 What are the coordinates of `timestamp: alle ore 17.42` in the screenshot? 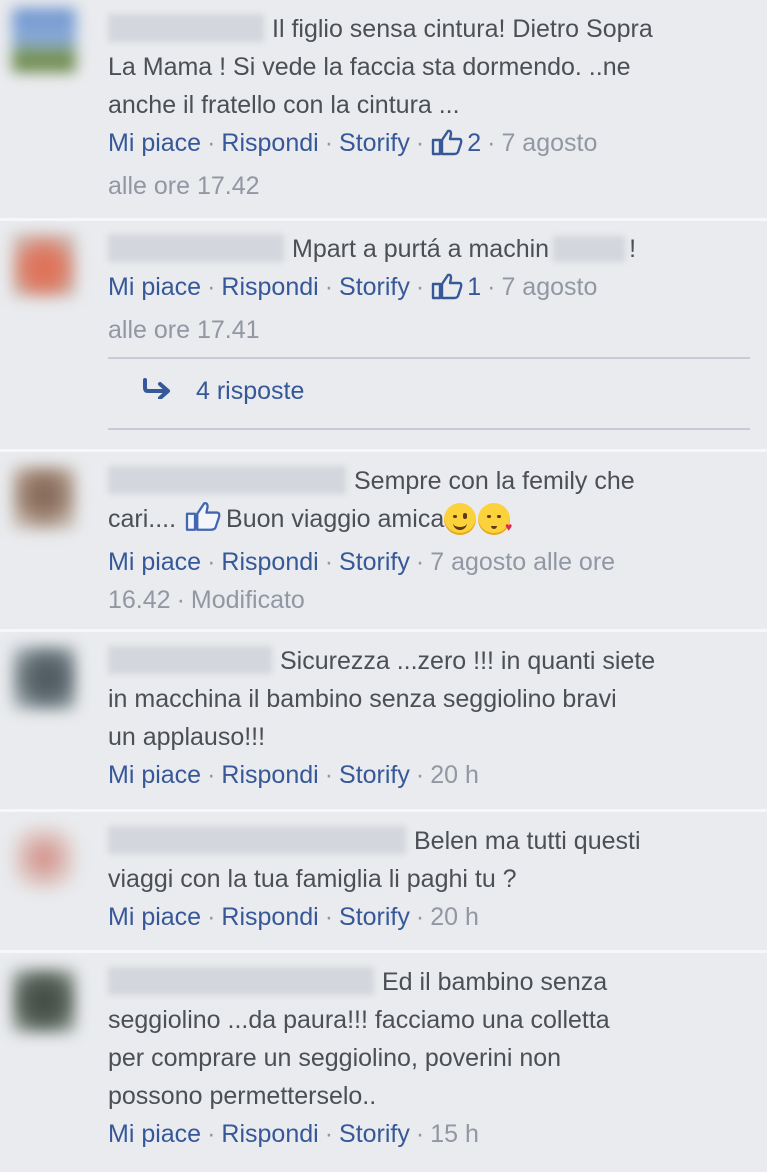 It's located at (184, 186).